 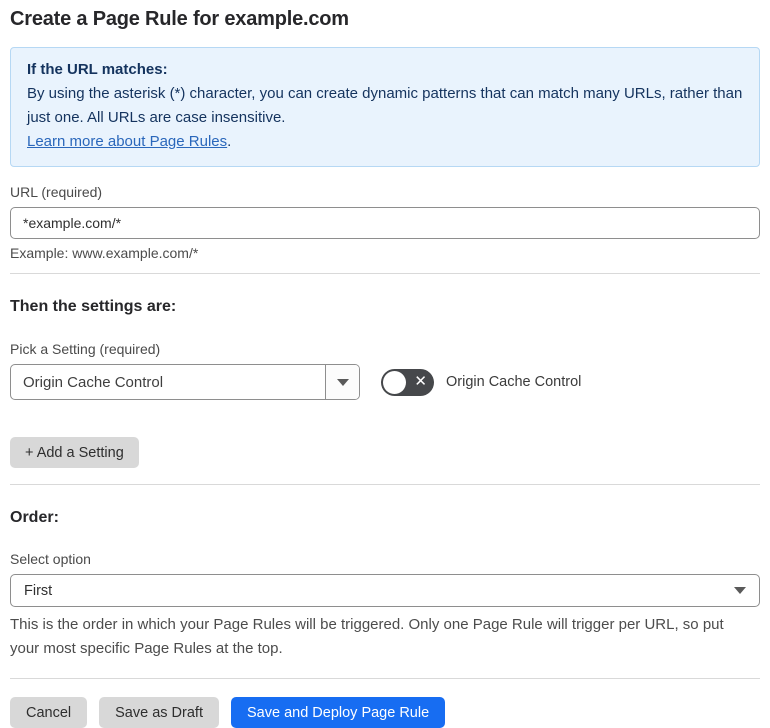 I want to click on order-select: First, so click(x=385, y=590).